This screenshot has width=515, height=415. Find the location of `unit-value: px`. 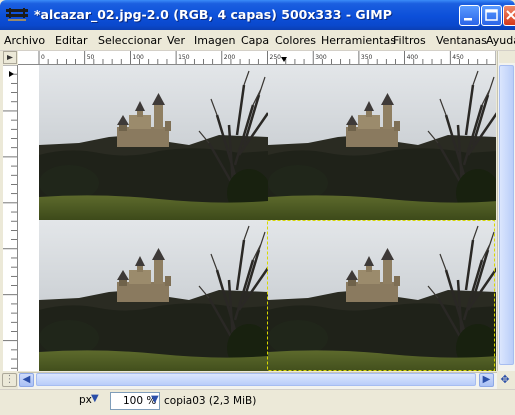

unit-value: px is located at coordinates (85, 400).